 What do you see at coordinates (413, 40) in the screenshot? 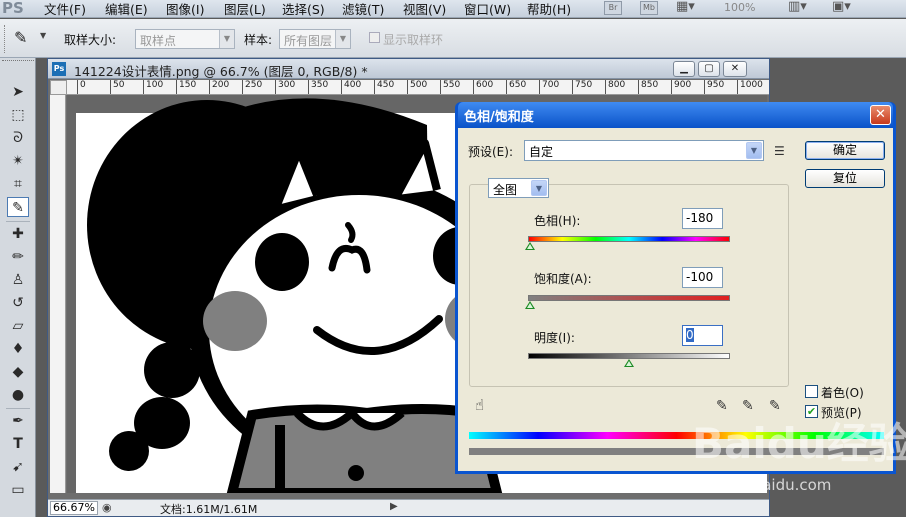
I see `show-ring-label: 显示取样环` at bounding box center [413, 40].